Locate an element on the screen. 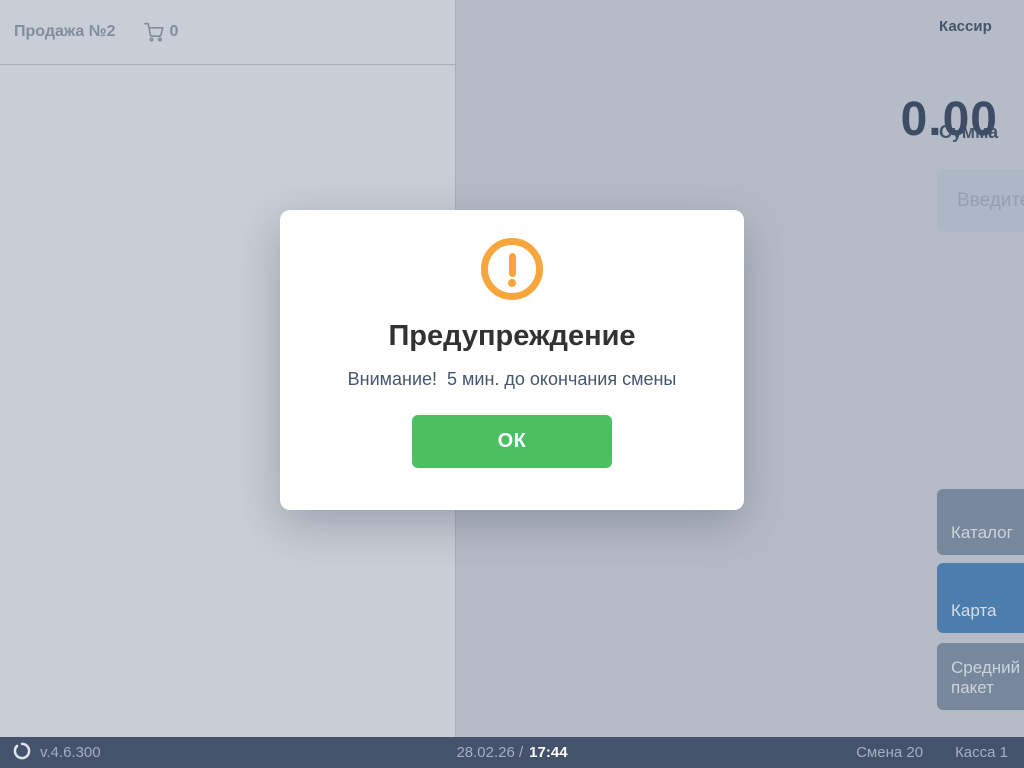  cashier-header-label: Кассир is located at coordinates (965, 26).